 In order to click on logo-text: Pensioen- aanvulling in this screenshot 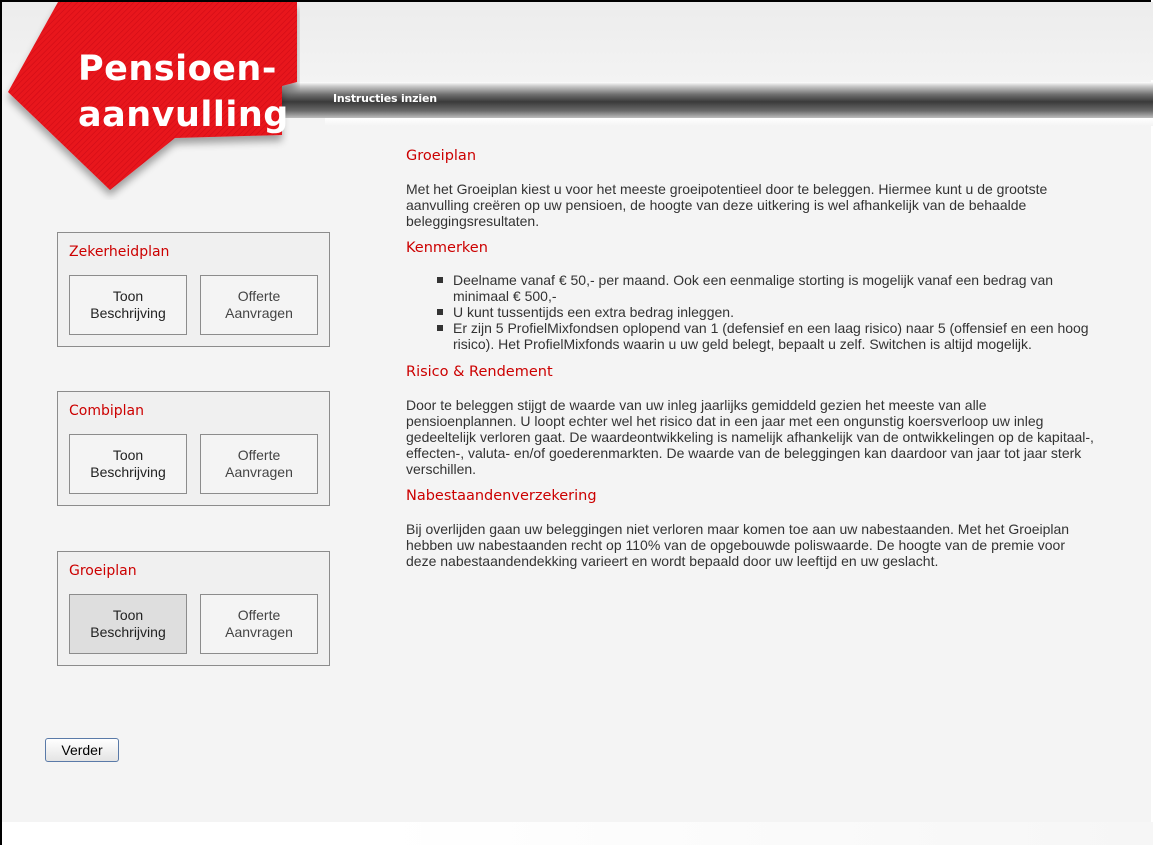, I will do `click(183, 92)`.